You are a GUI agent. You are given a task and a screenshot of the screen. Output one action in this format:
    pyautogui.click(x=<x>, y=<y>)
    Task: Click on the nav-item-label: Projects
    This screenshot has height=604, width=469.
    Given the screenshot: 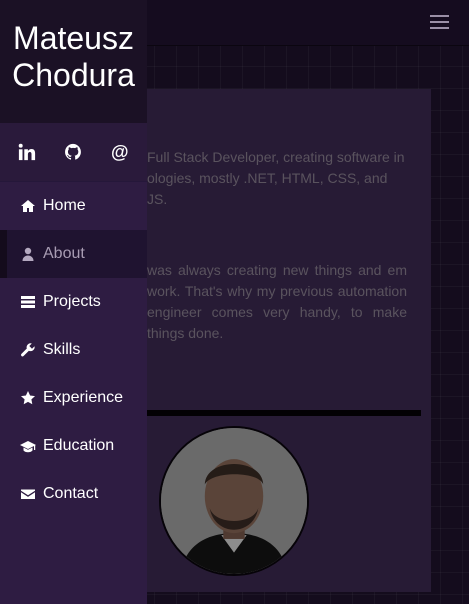 What is the action you would take?
    pyautogui.click(x=72, y=301)
    